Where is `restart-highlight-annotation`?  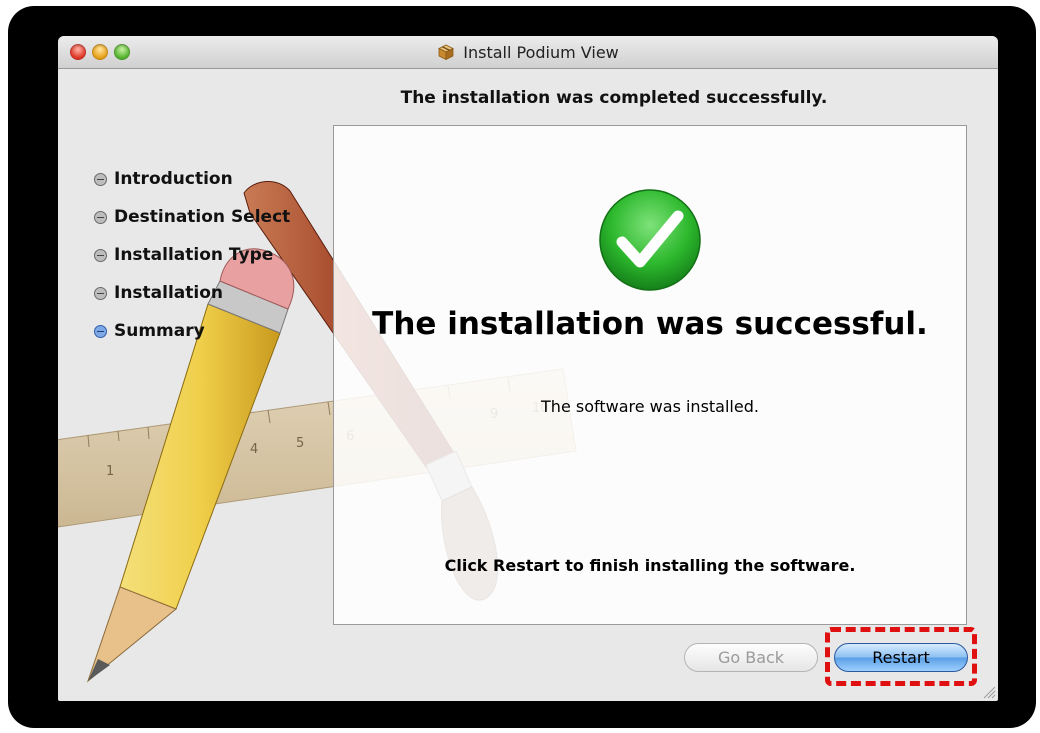 restart-highlight-annotation is located at coordinates (901, 656).